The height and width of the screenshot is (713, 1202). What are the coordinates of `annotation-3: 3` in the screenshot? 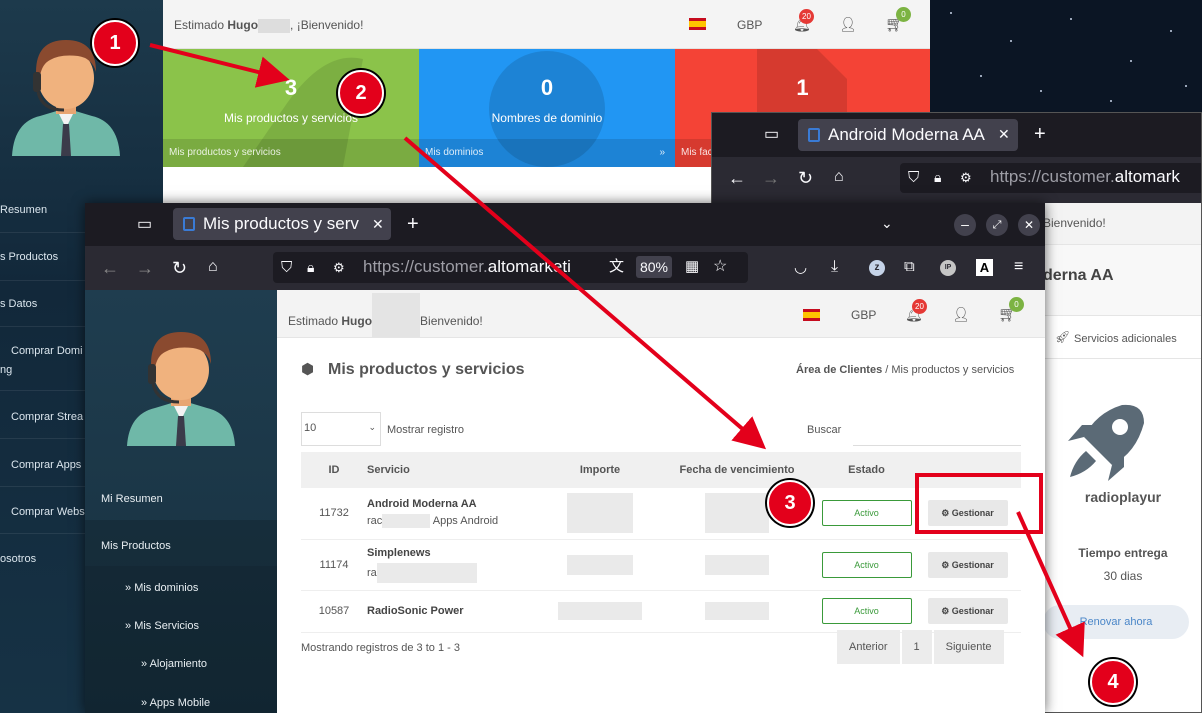 It's located at (790, 503).